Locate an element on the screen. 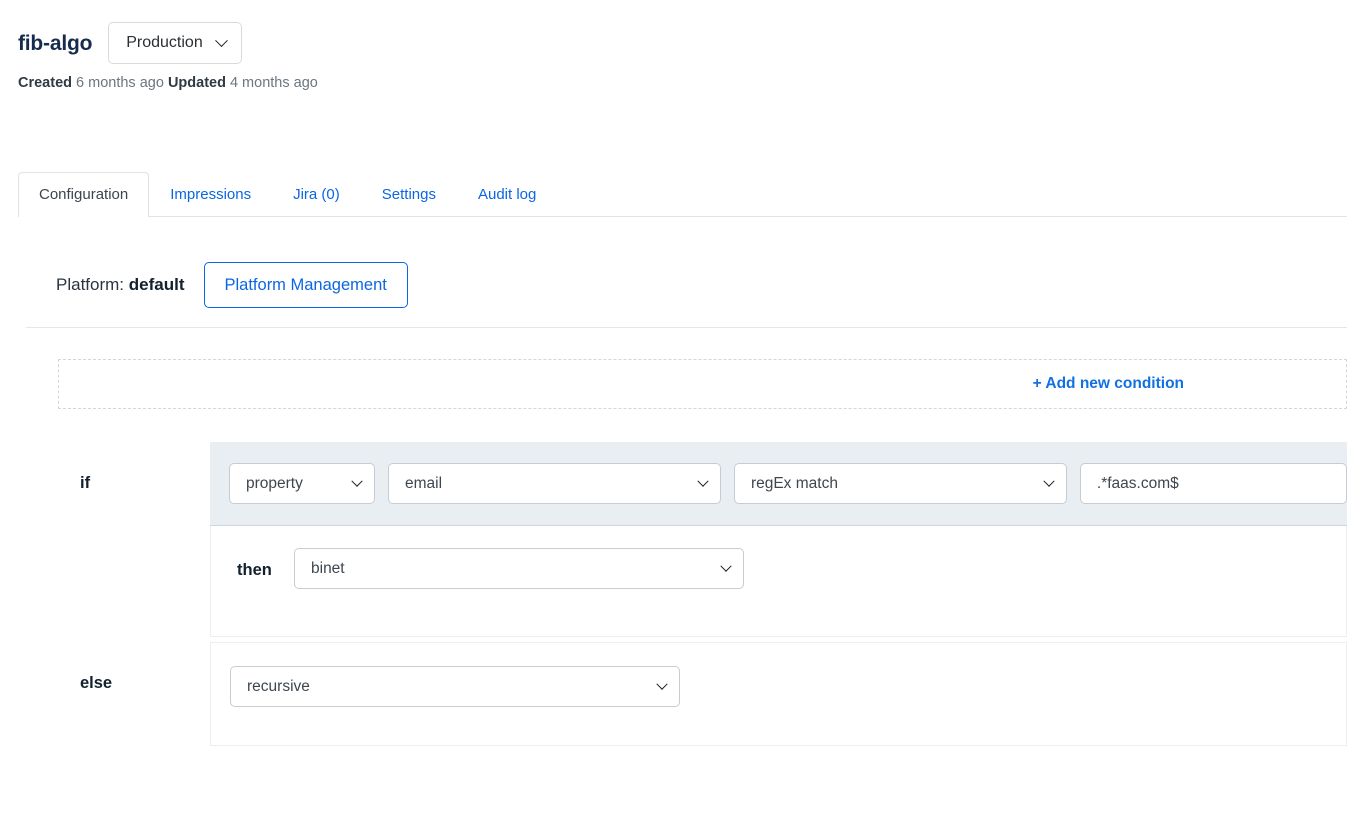  title-row: fib-algo Production is located at coordinates (168, 43).